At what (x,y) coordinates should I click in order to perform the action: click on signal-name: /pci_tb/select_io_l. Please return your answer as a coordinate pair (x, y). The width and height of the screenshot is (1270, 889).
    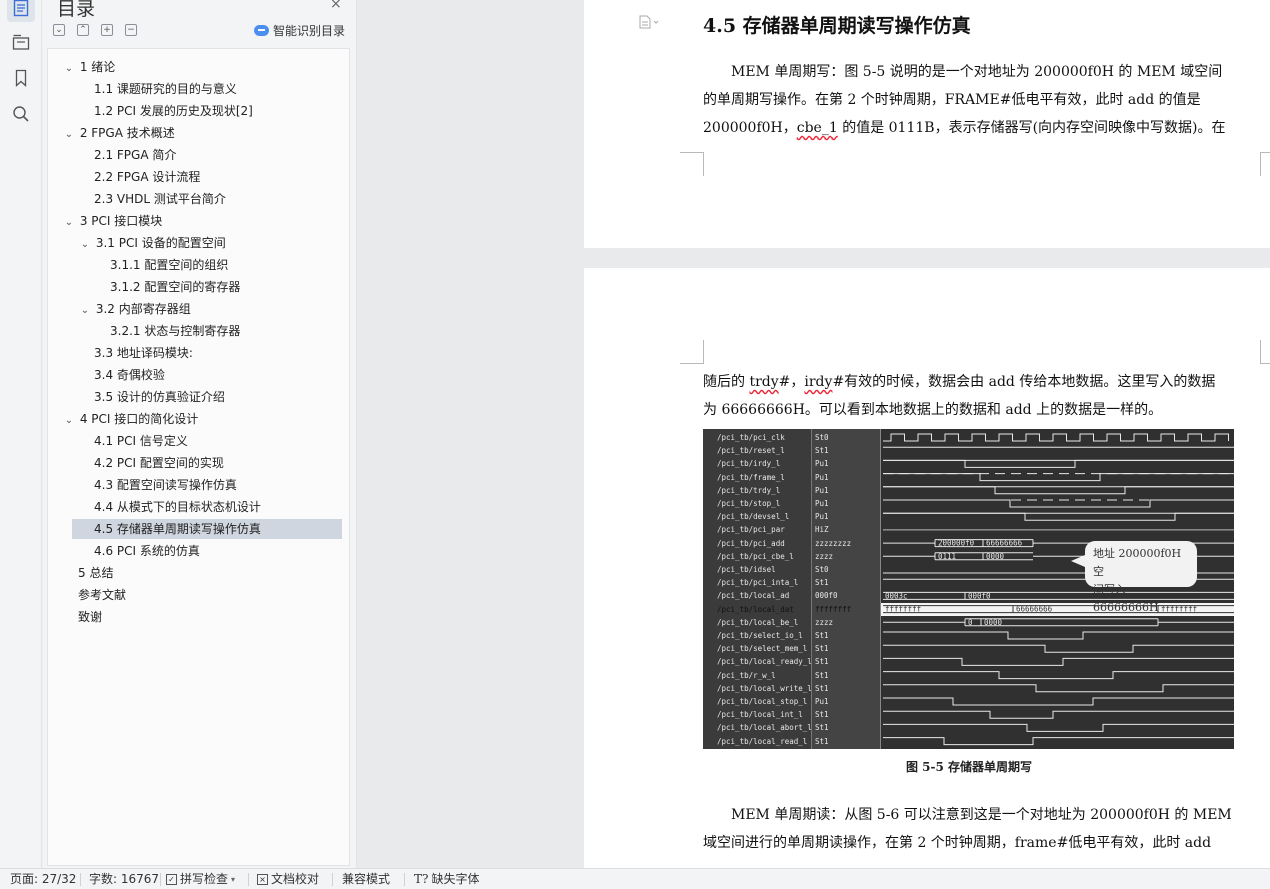
    Looking at the image, I should click on (760, 635).